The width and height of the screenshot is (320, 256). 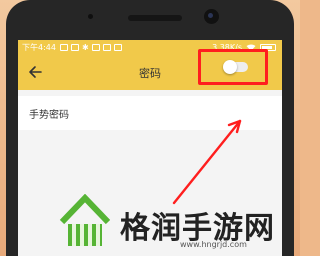 I want to click on highlight-box, so click(x=233, y=67).